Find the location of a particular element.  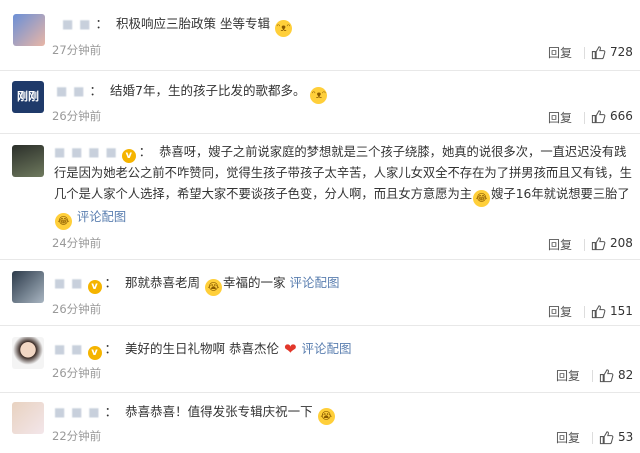

comment-text: 结婚7年，生的孩子比发的歌都多。 is located at coordinates (208, 90).